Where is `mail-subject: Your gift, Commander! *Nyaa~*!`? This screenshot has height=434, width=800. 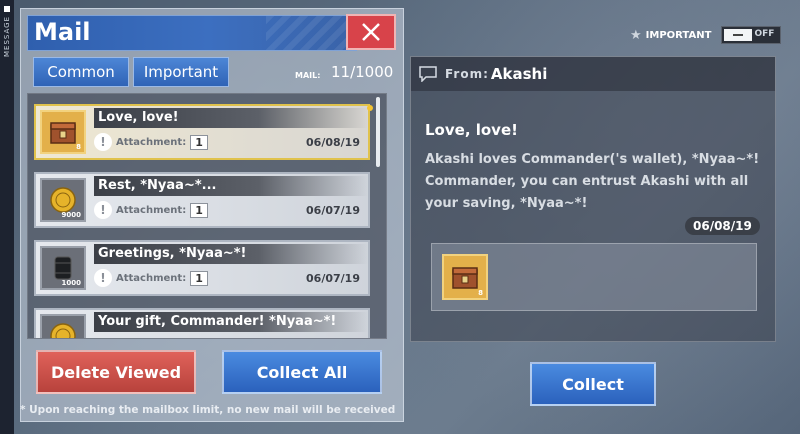 mail-subject: Your gift, Commander! *Nyaa~*! is located at coordinates (231, 322).